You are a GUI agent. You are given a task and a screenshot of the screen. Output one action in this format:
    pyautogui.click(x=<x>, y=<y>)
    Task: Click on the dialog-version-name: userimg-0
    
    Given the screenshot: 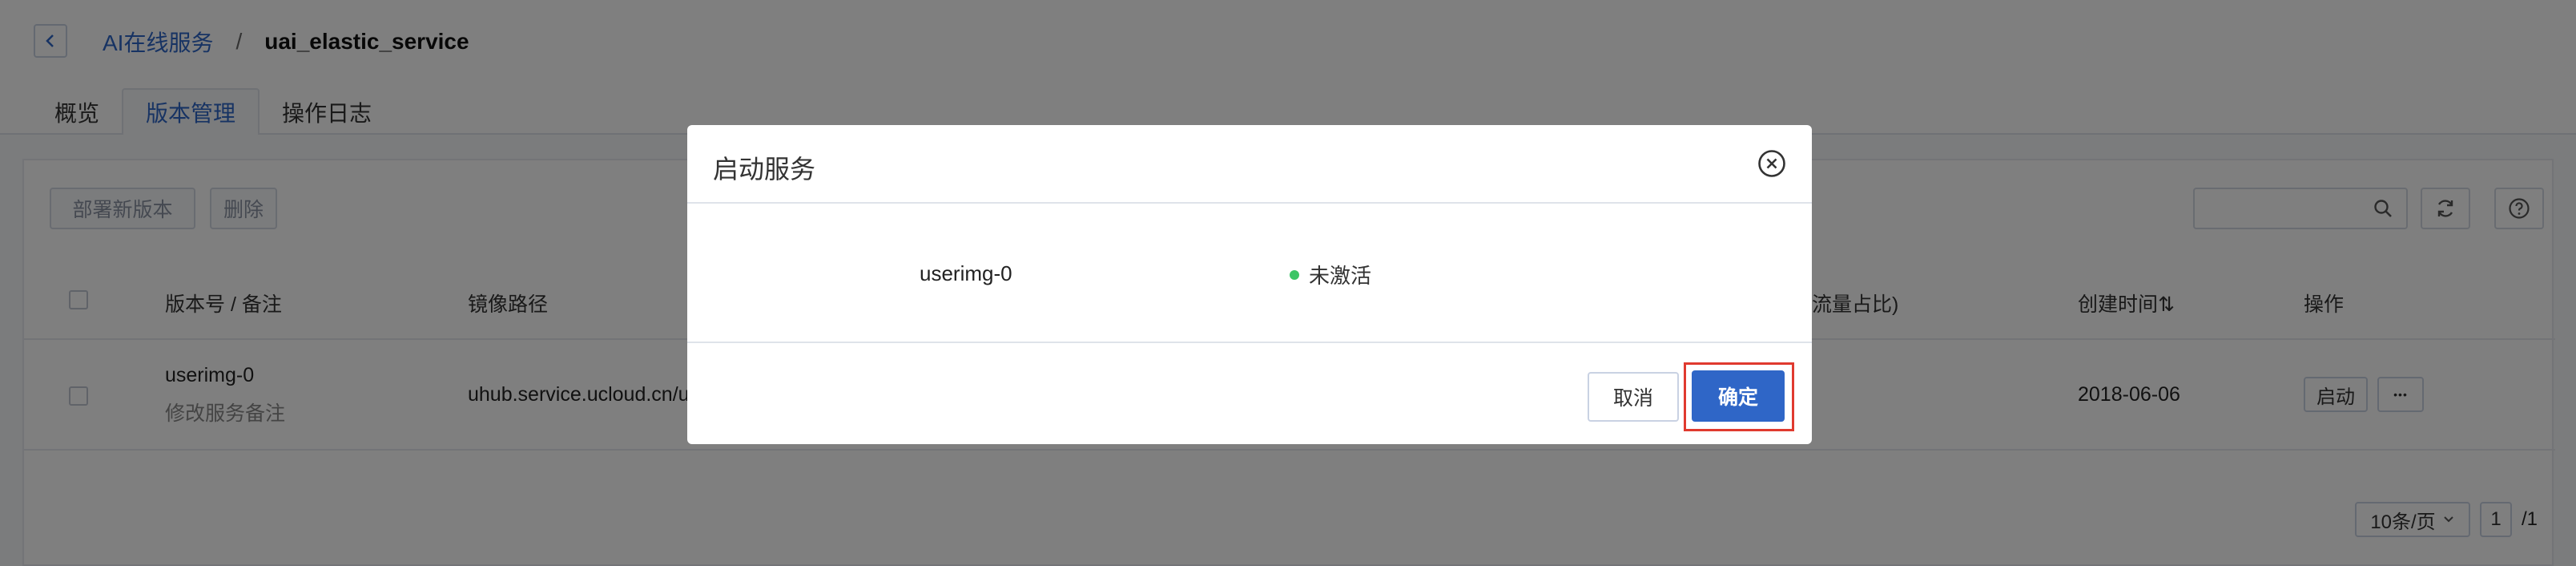 What is the action you would take?
    pyautogui.click(x=966, y=273)
    